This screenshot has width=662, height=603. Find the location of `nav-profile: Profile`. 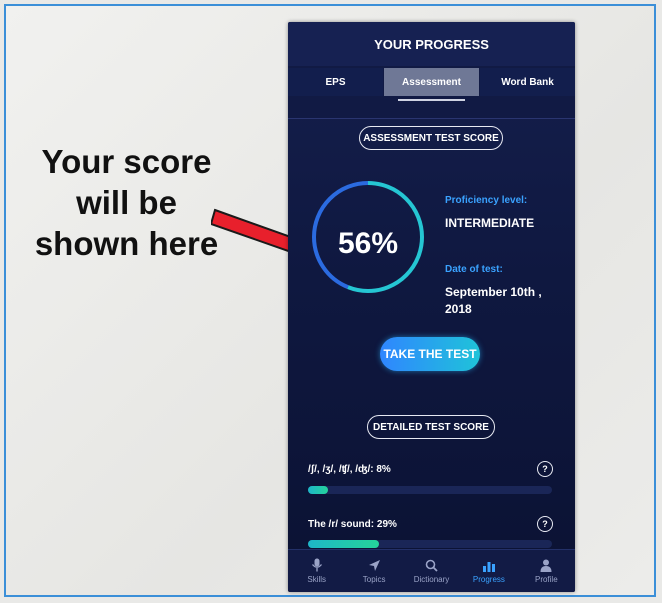

nav-profile: Profile is located at coordinates (546, 571).